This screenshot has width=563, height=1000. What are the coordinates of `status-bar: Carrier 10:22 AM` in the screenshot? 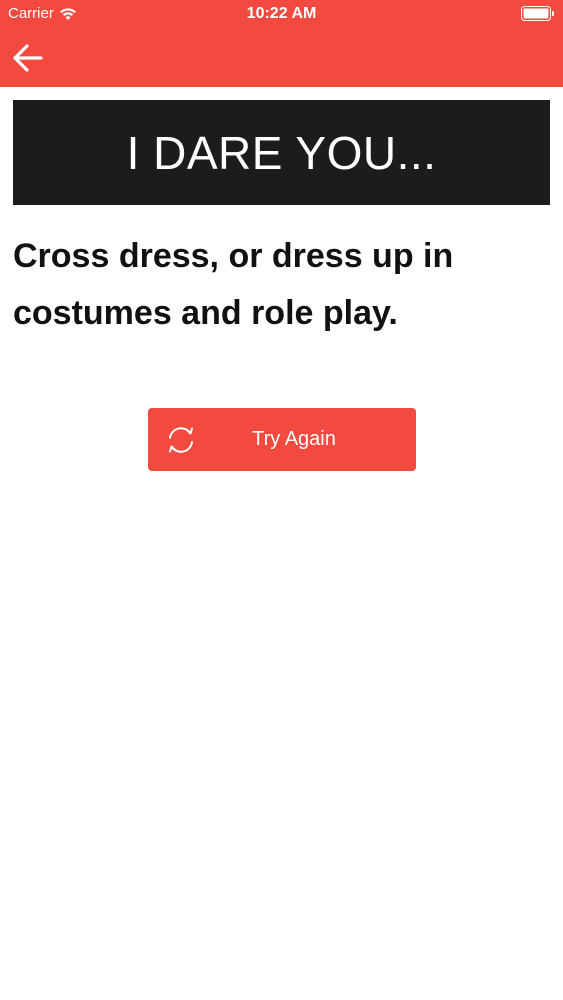 It's located at (281, 14).